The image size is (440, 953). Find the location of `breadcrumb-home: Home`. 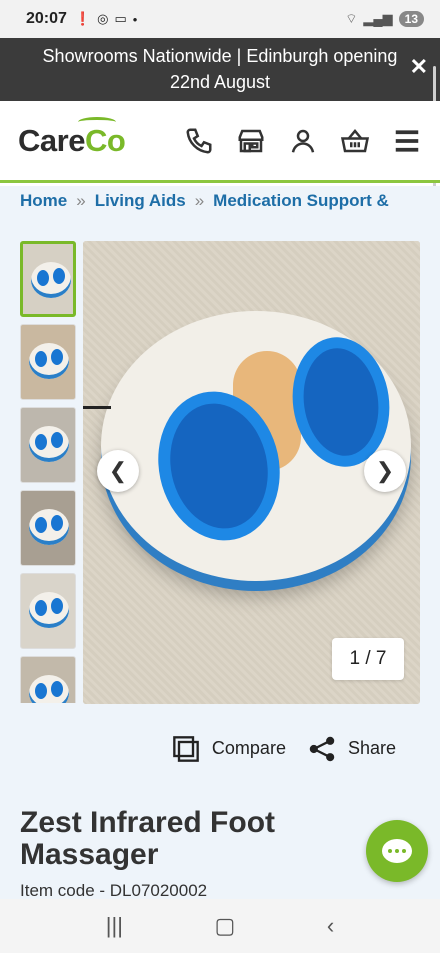

breadcrumb-home: Home is located at coordinates (43, 201).